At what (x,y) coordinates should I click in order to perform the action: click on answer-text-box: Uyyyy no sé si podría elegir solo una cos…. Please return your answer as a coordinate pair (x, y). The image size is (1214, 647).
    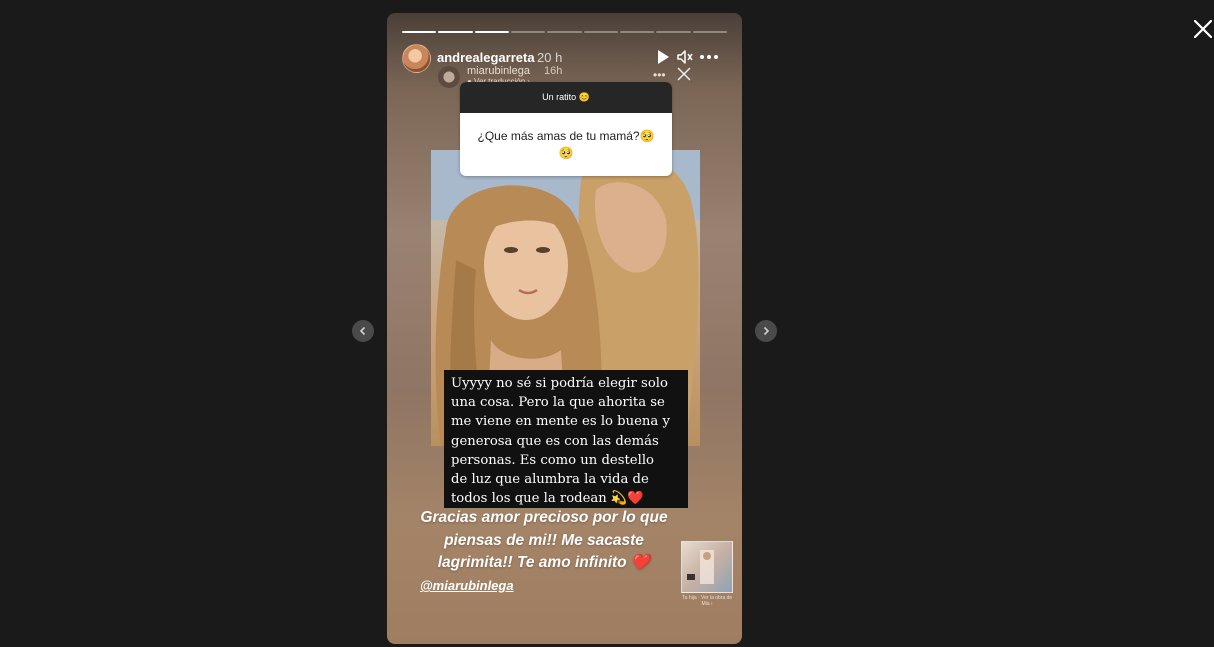
    Looking at the image, I should click on (566, 439).